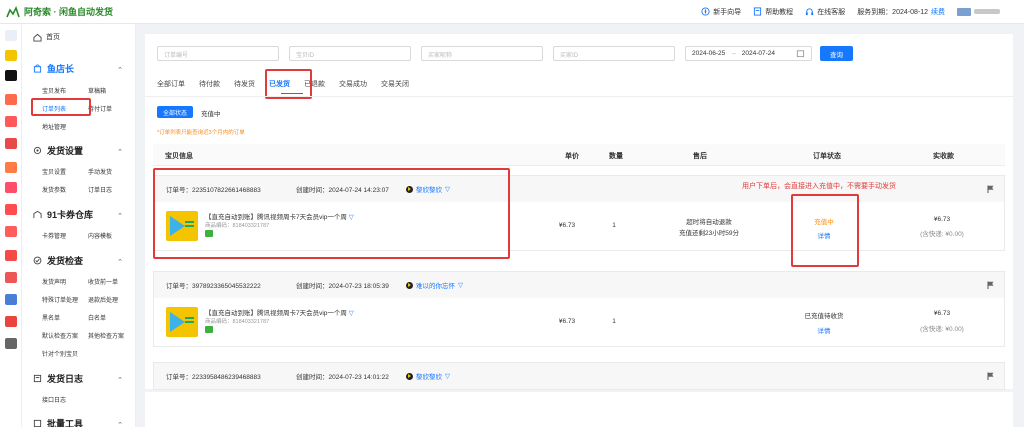  I want to click on section-ship-check: 发货检查, so click(58, 260).